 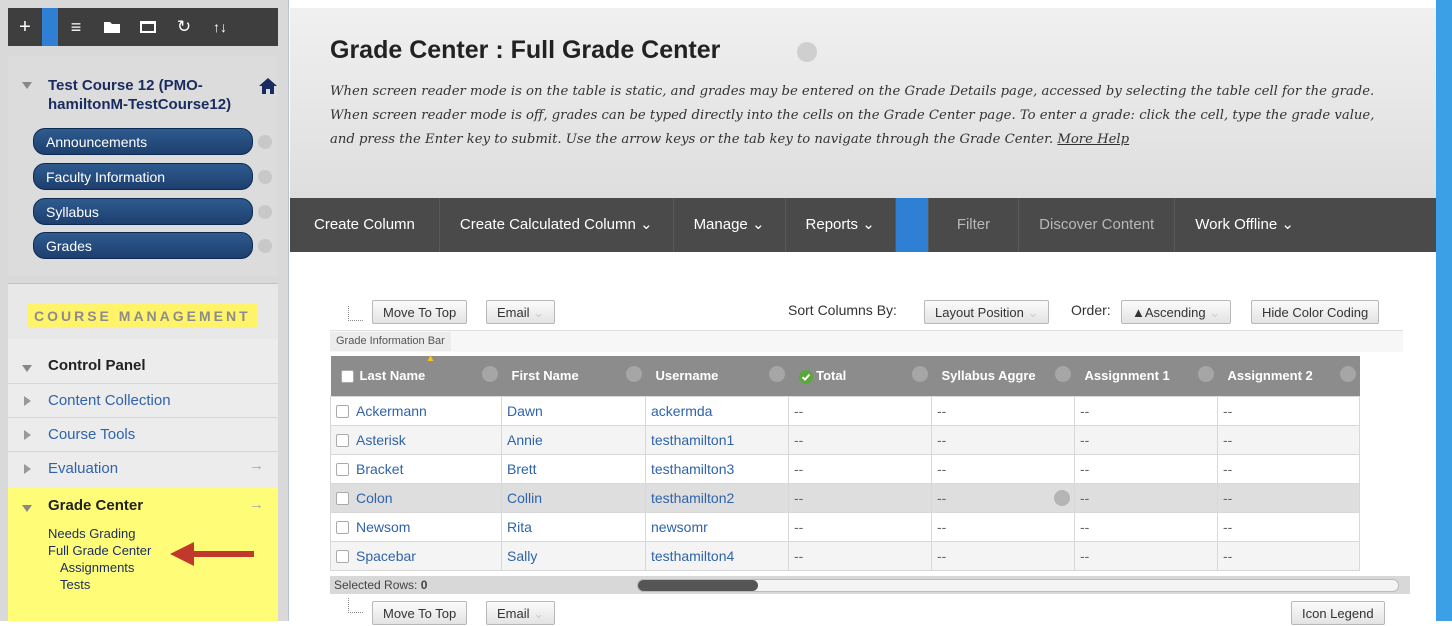 What do you see at coordinates (27, 85) in the screenshot?
I see `collapse-course-icon` at bounding box center [27, 85].